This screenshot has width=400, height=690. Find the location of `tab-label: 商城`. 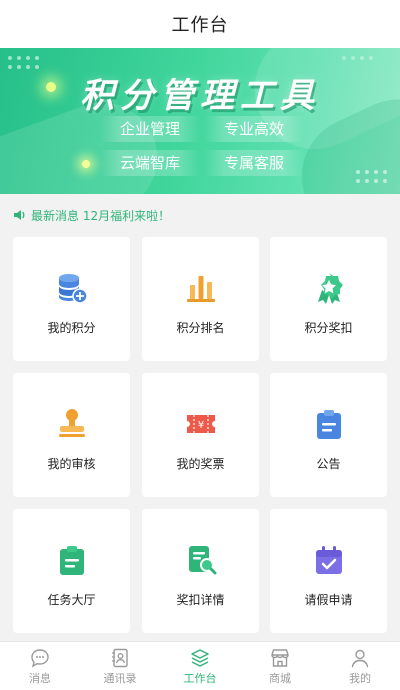

tab-label: 商城 is located at coordinates (280, 678).